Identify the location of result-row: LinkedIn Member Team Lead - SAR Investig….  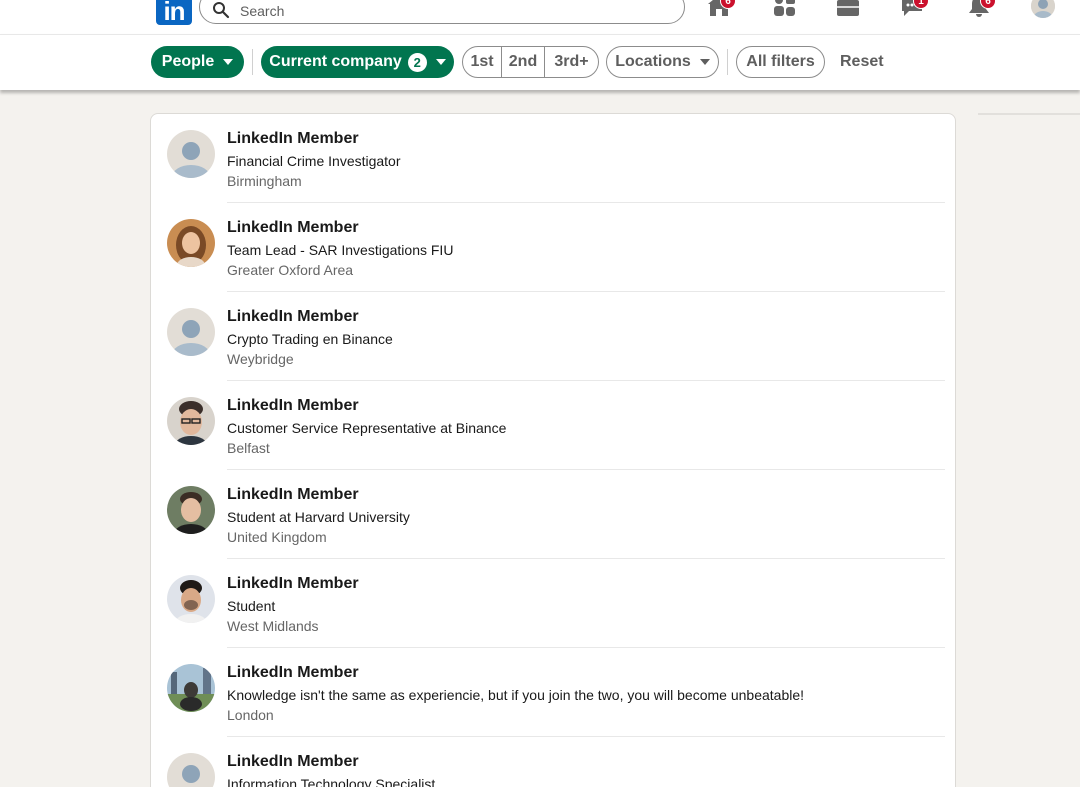
(554, 247).